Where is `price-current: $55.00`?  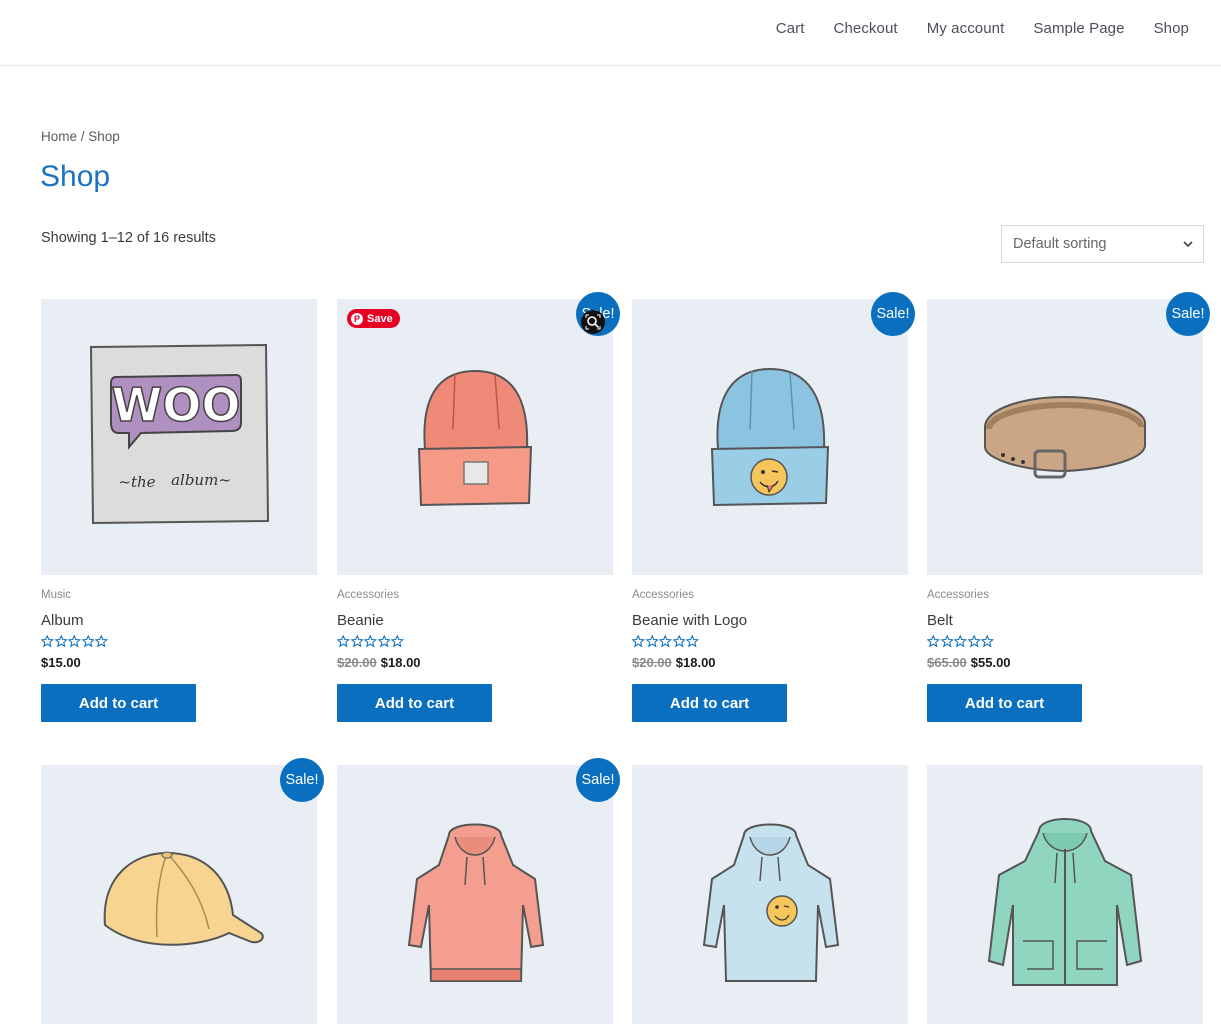
price-current: $55.00 is located at coordinates (990, 662).